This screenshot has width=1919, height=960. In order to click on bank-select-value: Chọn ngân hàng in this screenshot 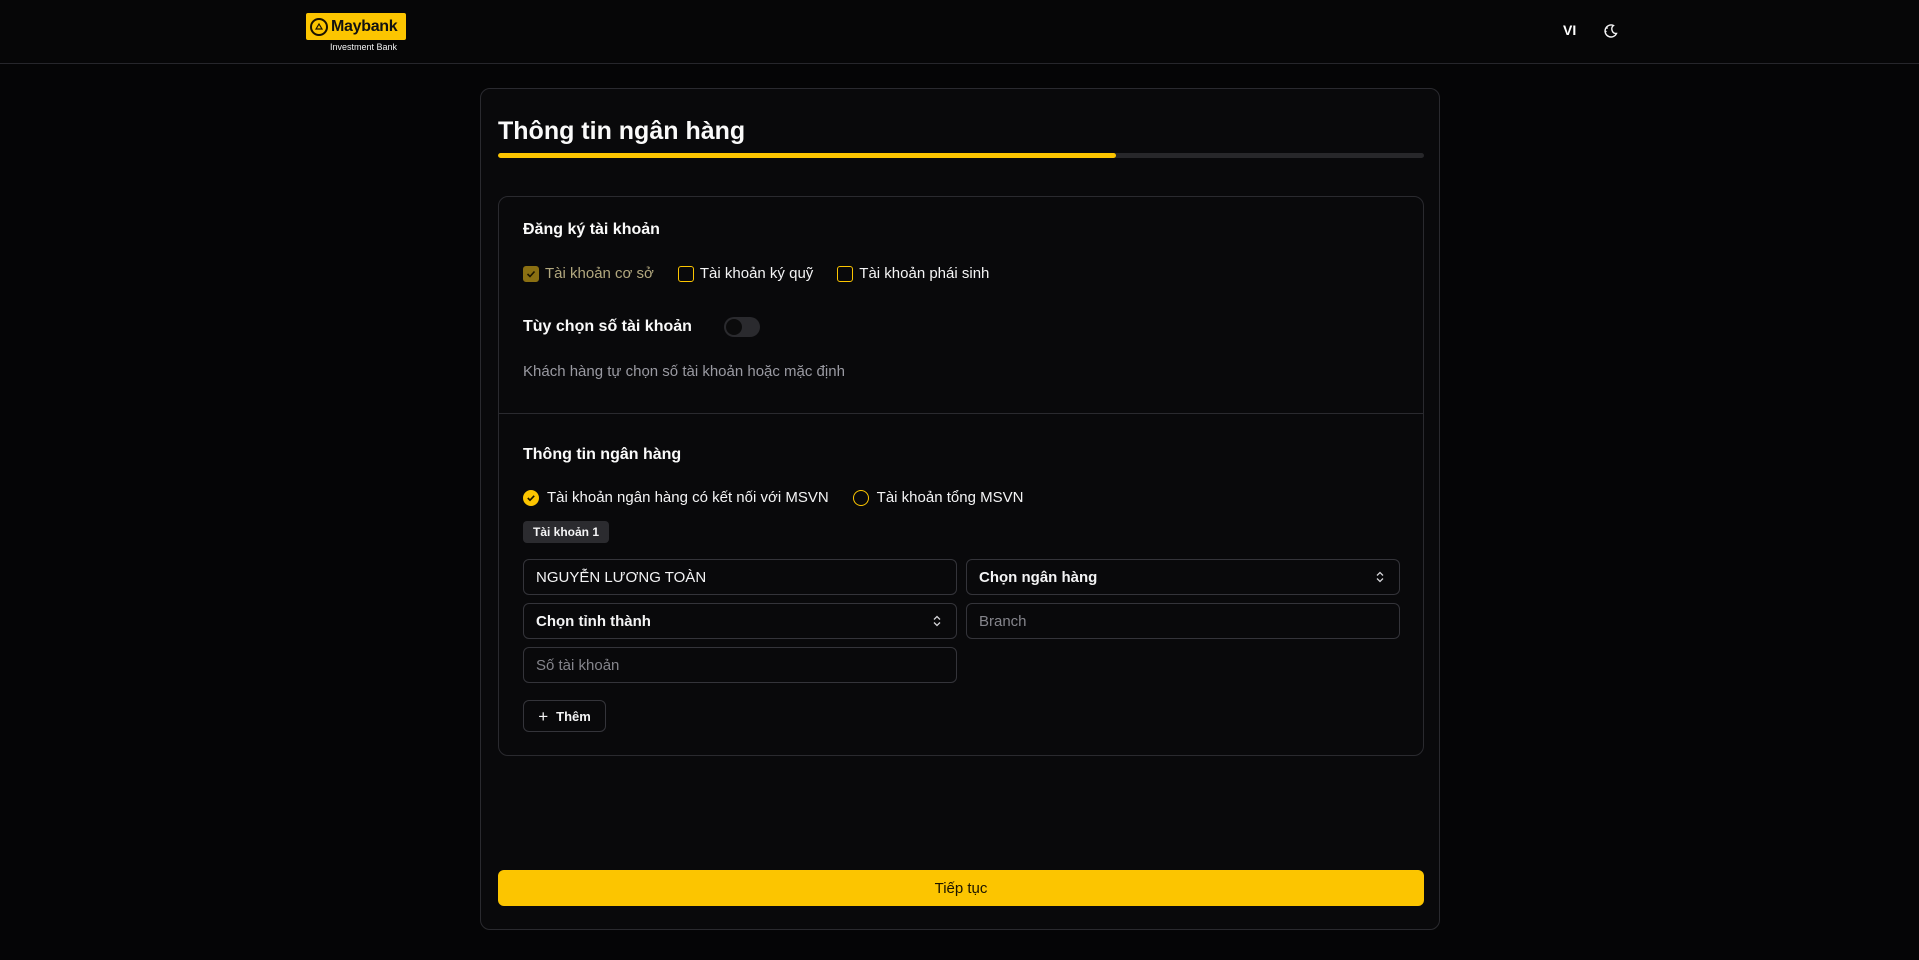, I will do `click(1038, 577)`.